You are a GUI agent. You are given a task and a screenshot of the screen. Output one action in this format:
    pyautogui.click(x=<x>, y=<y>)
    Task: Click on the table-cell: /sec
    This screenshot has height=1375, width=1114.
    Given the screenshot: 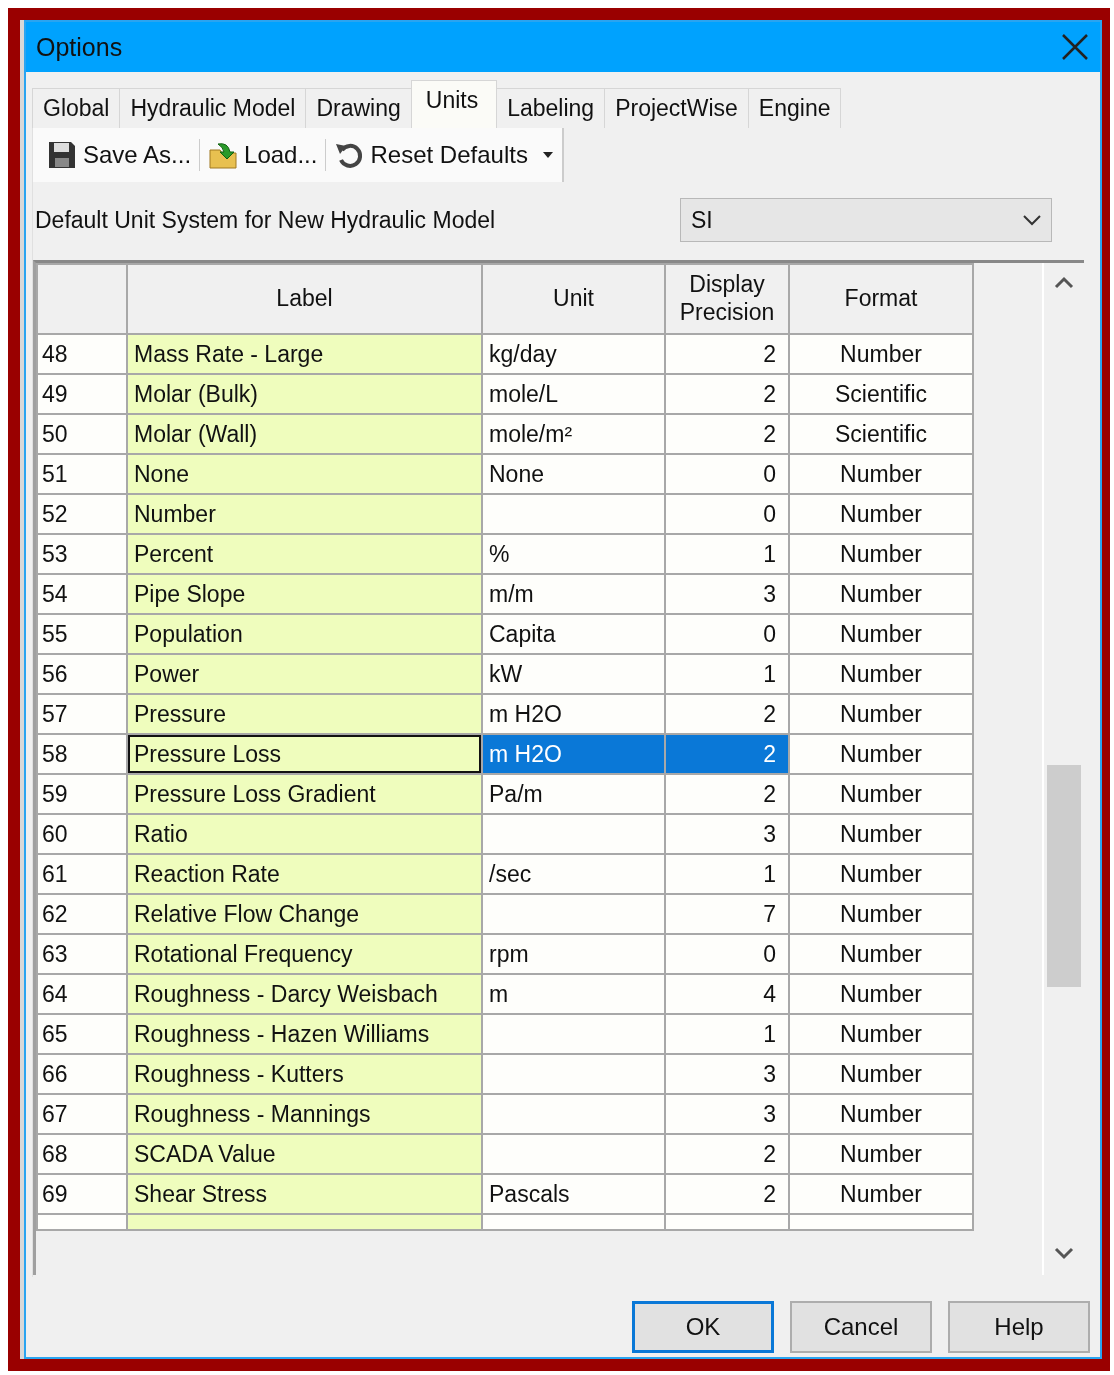 What is the action you would take?
    pyautogui.click(x=573, y=874)
    